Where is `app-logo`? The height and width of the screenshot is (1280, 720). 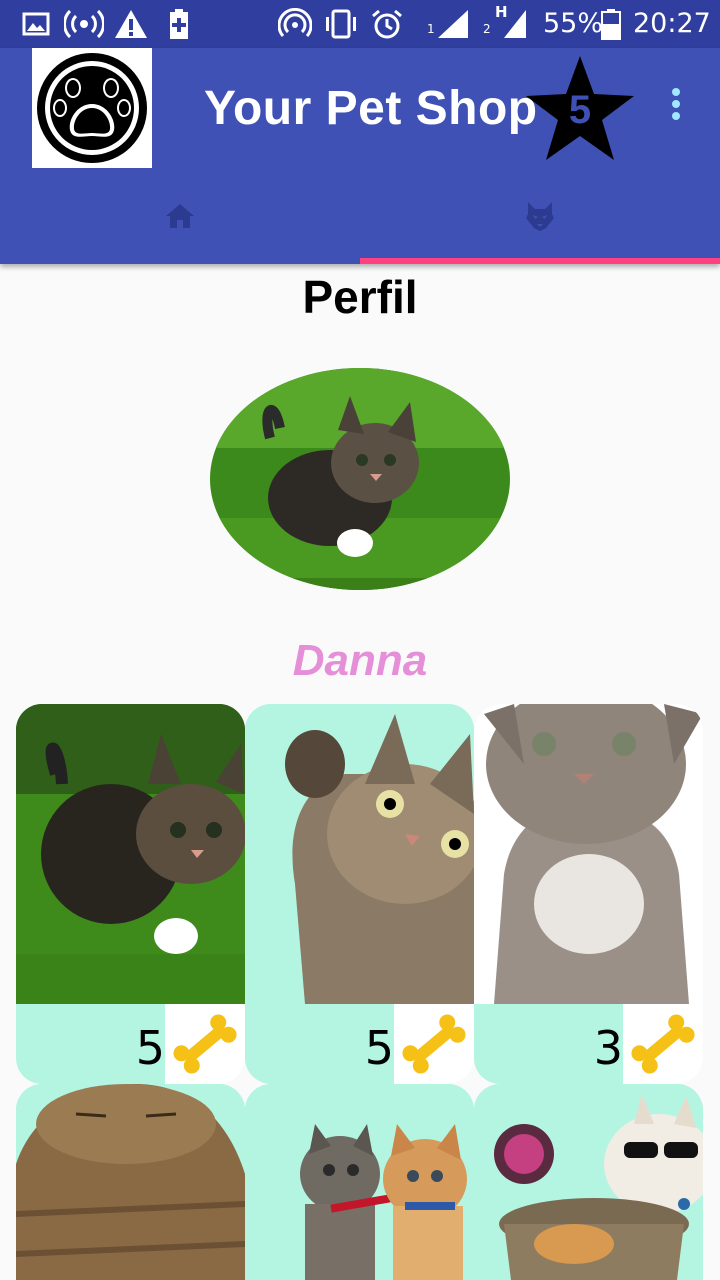
app-logo is located at coordinates (92, 108).